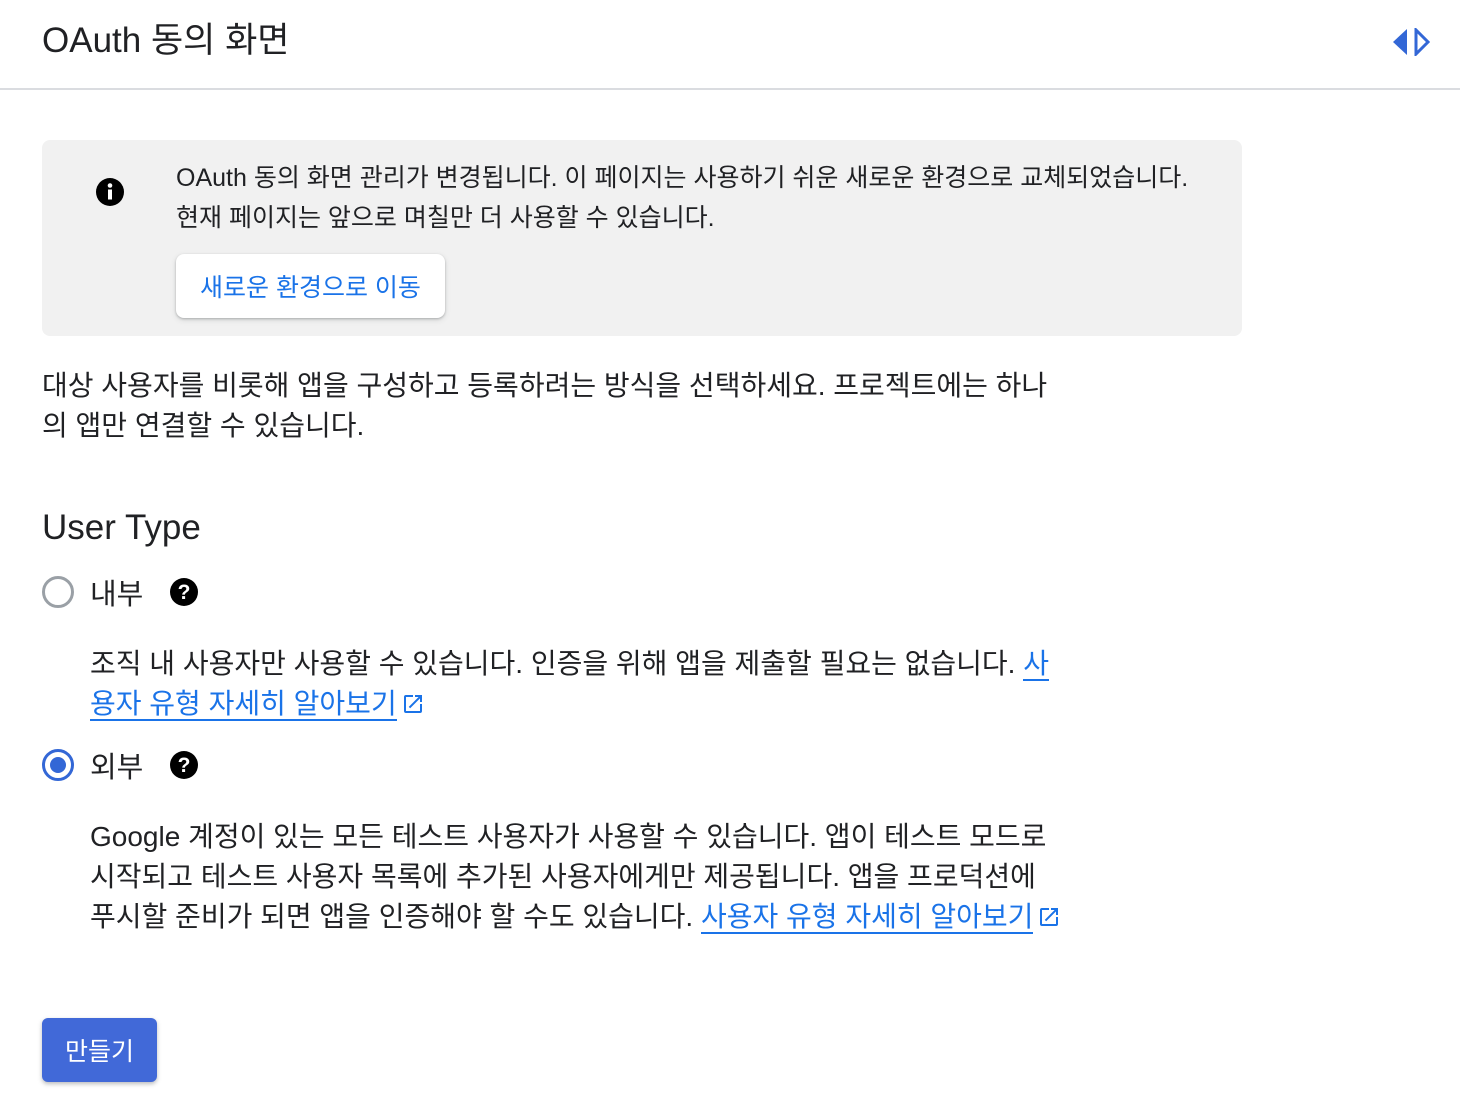 The image size is (1460, 1110). Describe the element at coordinates (166, 40) in the screenshot. I see `page-title: OAuth 동의 화면` at that location.